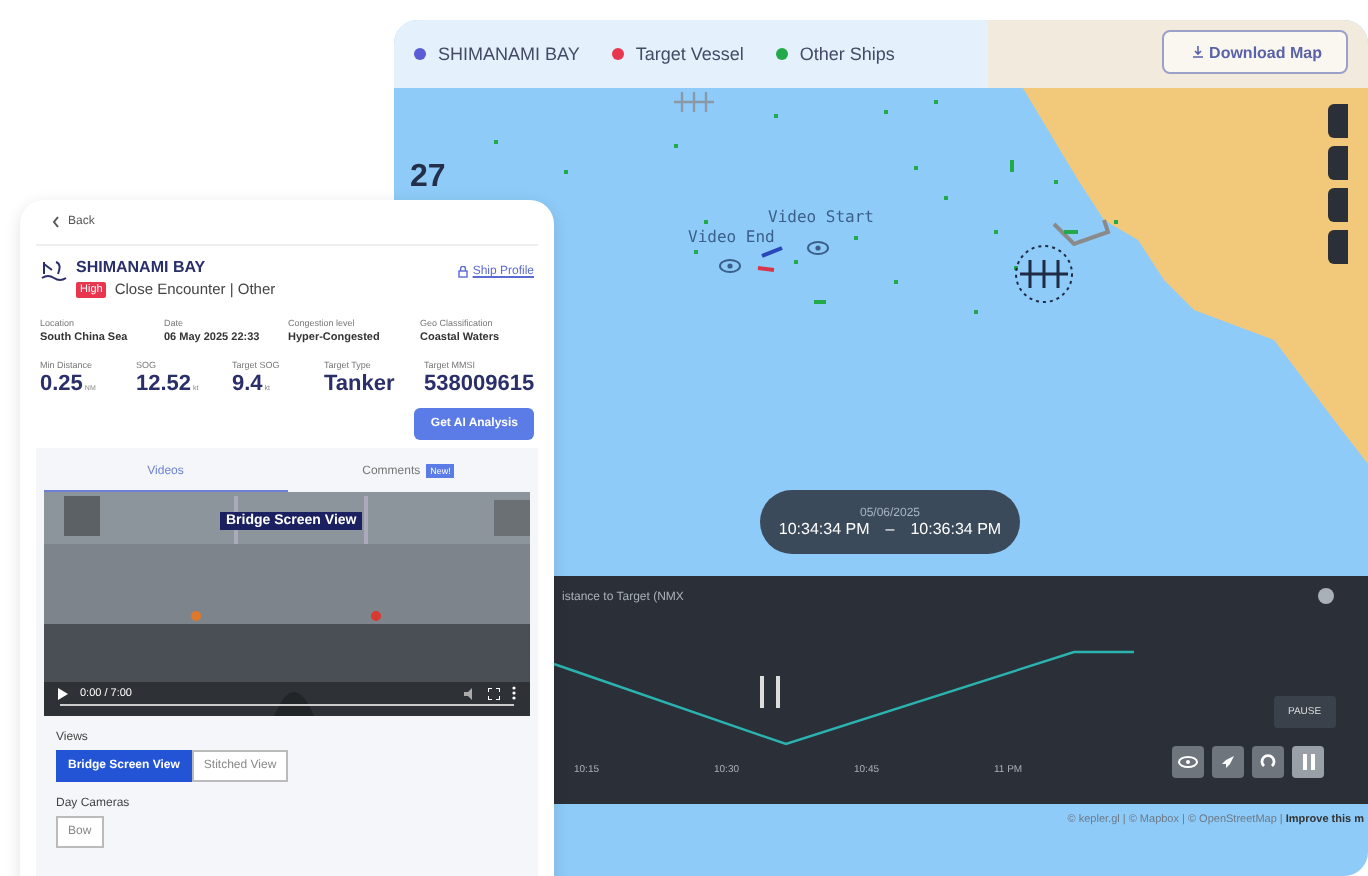 The height and width of the screenshot is (876, 1368). Describe the element at coordinates (509, 54) in the screenshot. I see `legend-label: SHIMANAMI BAY` at that location.